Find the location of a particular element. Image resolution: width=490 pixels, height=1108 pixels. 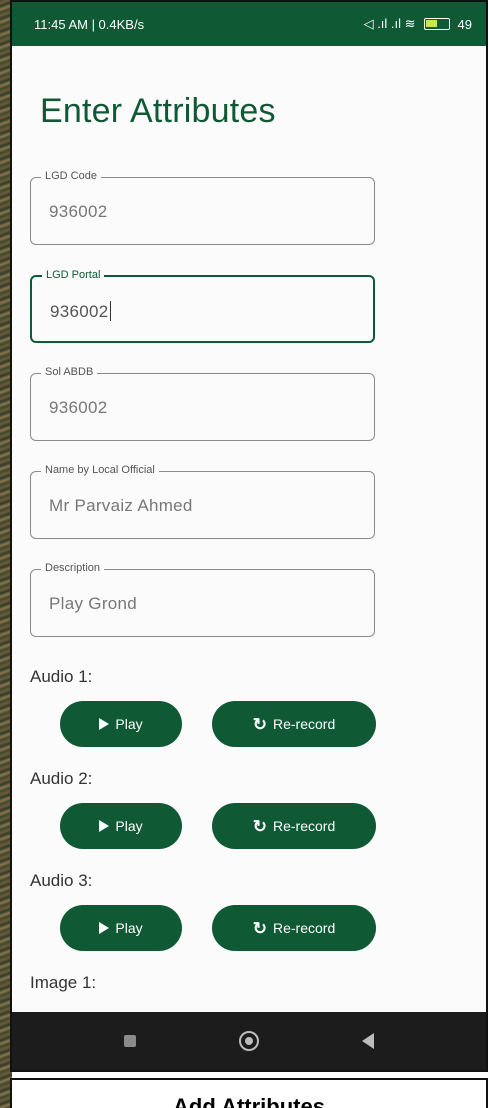

sol-abdb-field: Sol ABDB 936002 is located at coordinates (202, 403).